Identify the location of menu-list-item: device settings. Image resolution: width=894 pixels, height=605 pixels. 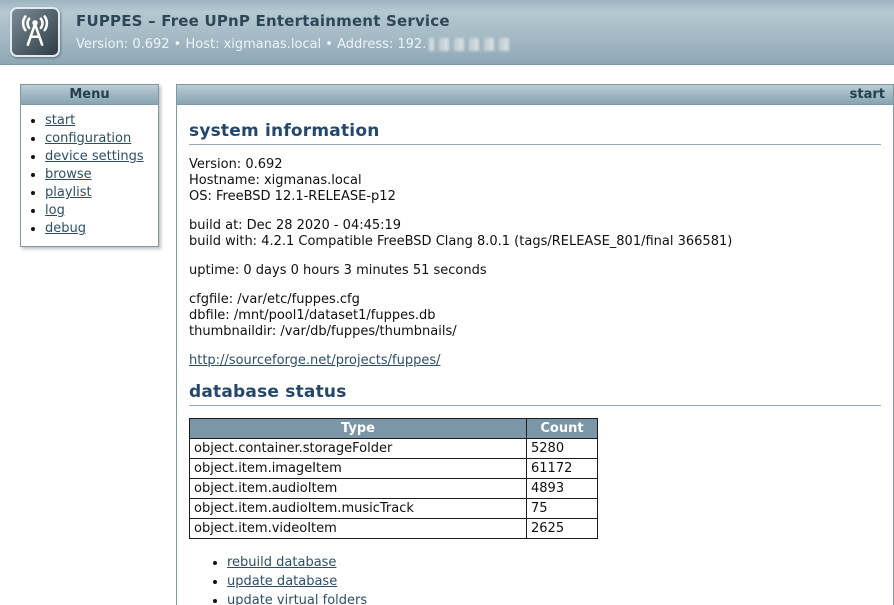
(101, 156).